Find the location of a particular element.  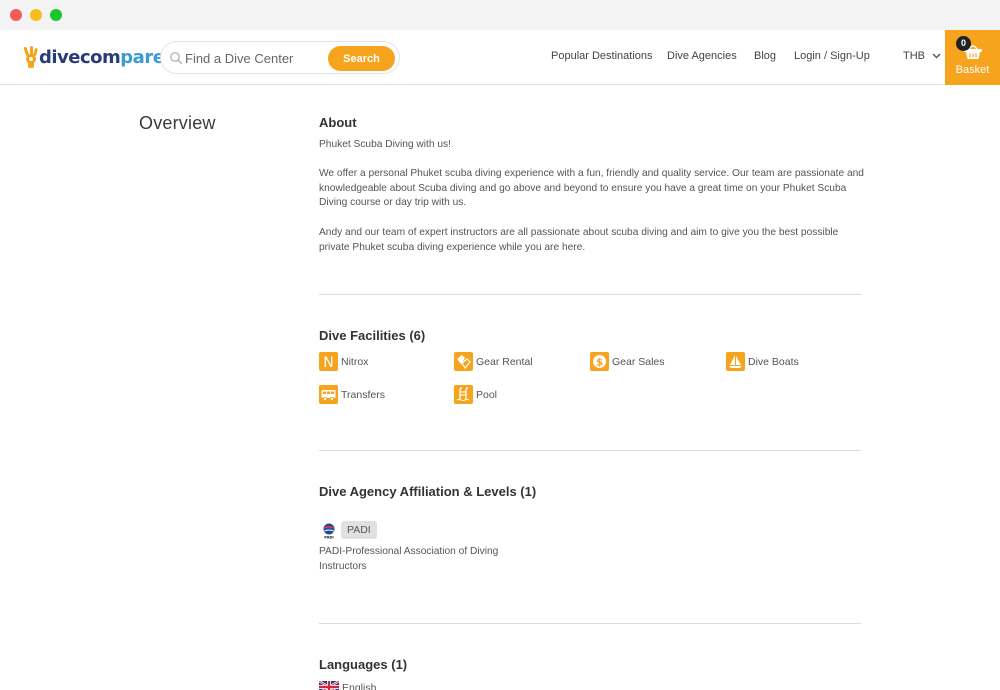

uk-flag-icon is located at coordinates (329, 685).